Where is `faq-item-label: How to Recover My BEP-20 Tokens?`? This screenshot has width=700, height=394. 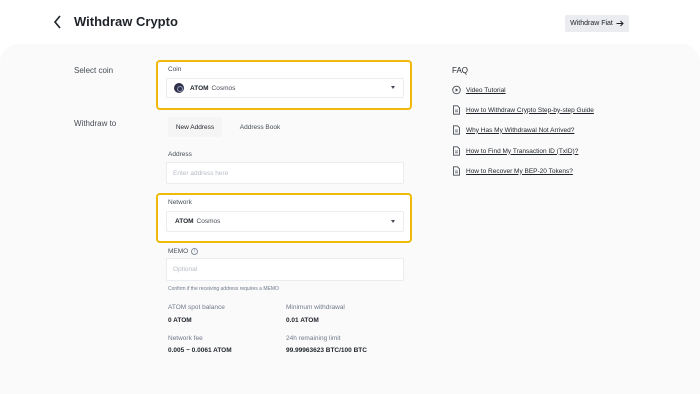
faq-item-label: How to Recover My BEP-20 Tokens? is located at coordinates (519, 171).